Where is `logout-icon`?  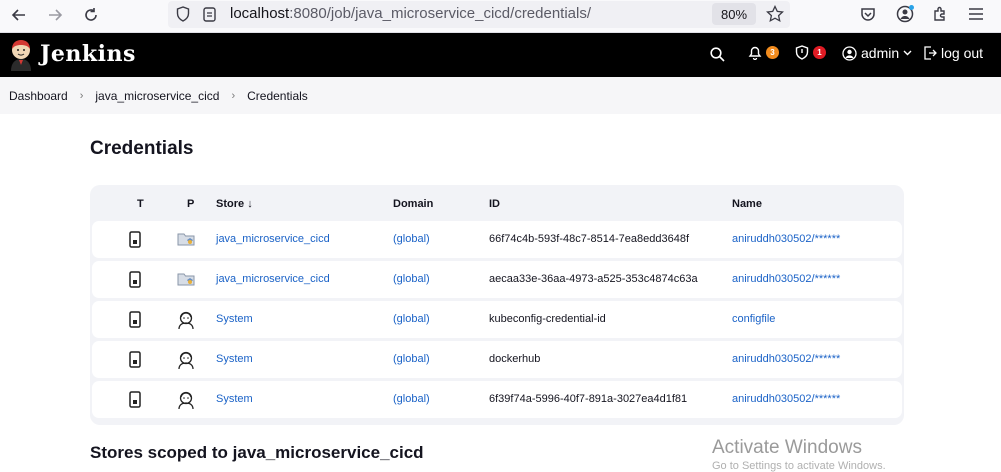
logout-icon is located at coordinates (930, 53).